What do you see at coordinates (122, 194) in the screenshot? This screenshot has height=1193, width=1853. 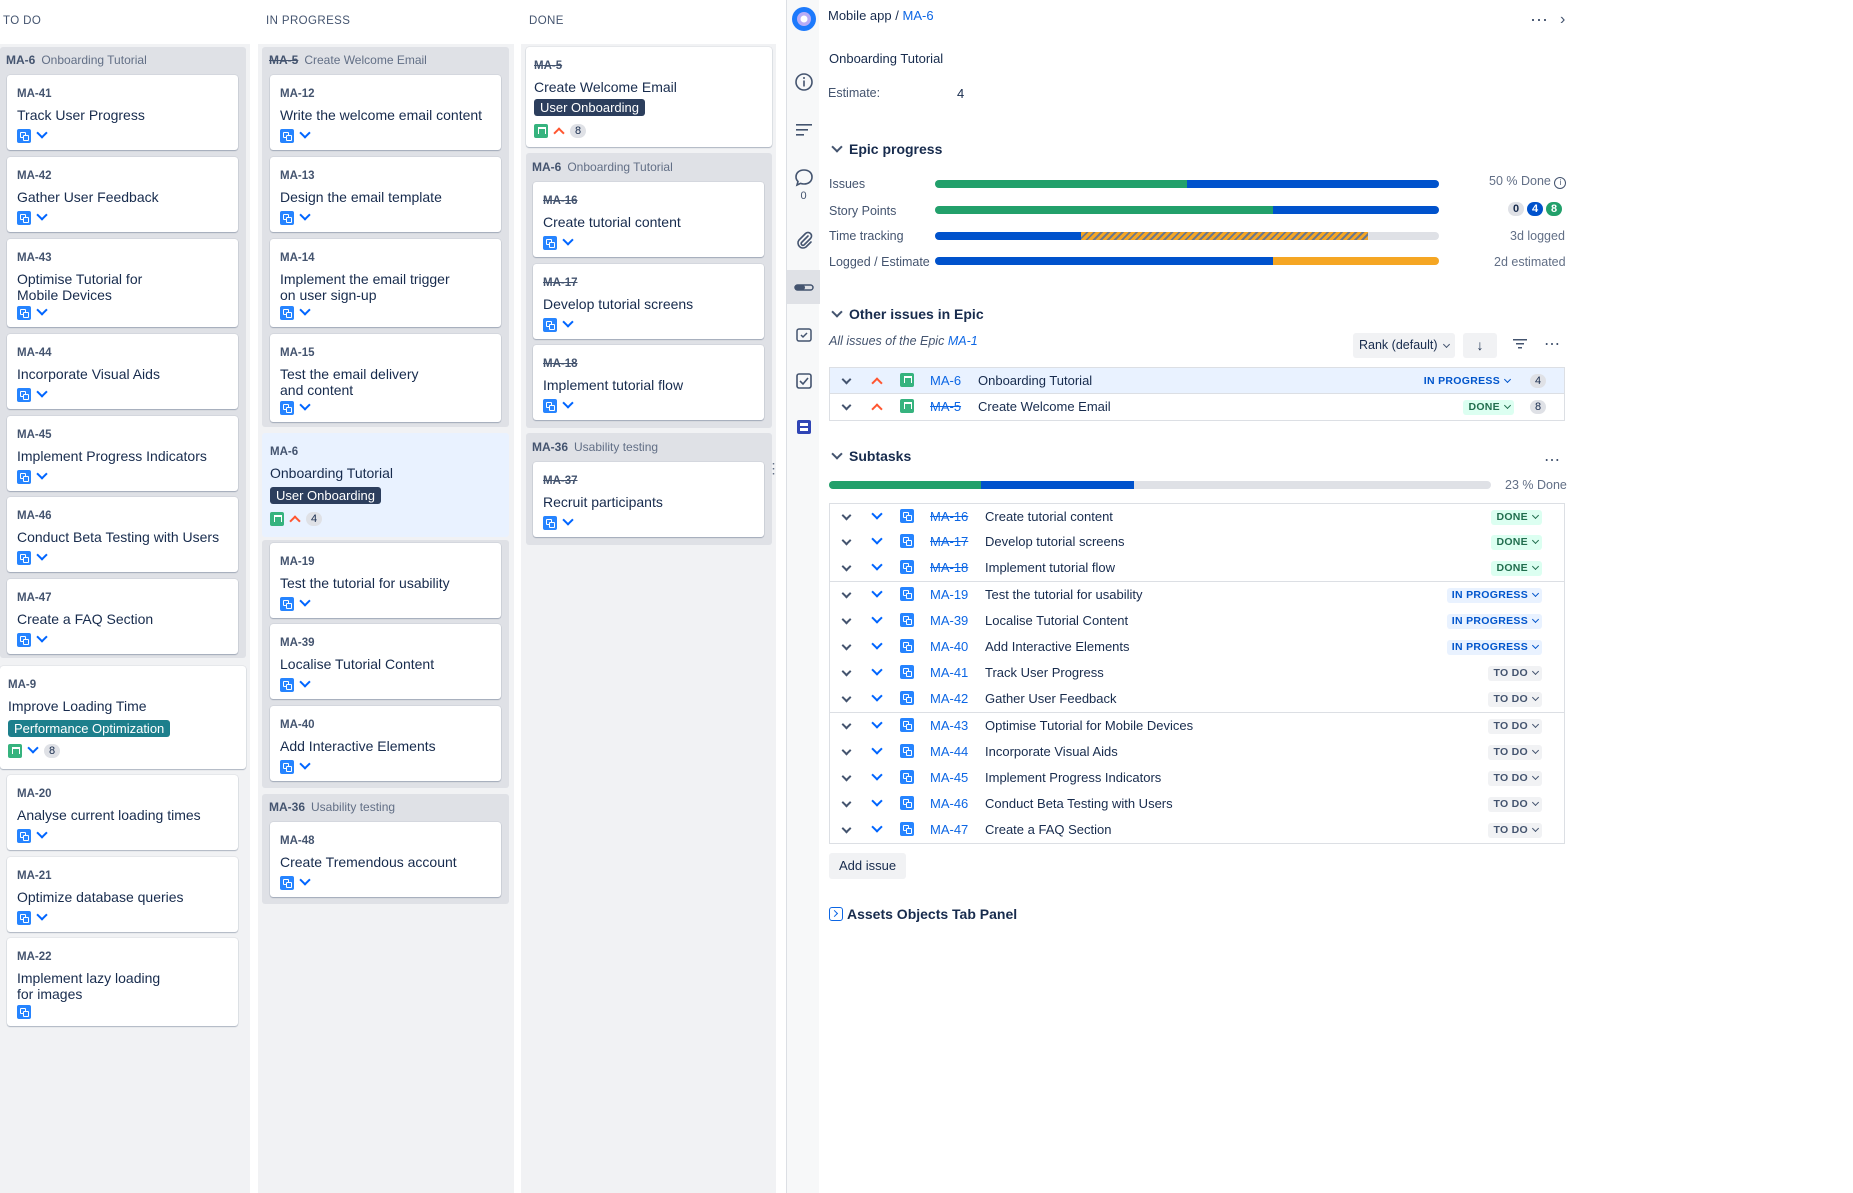 I see `issue-card: MA-42 Gather User Feedback` at bounding box center [122, 194].